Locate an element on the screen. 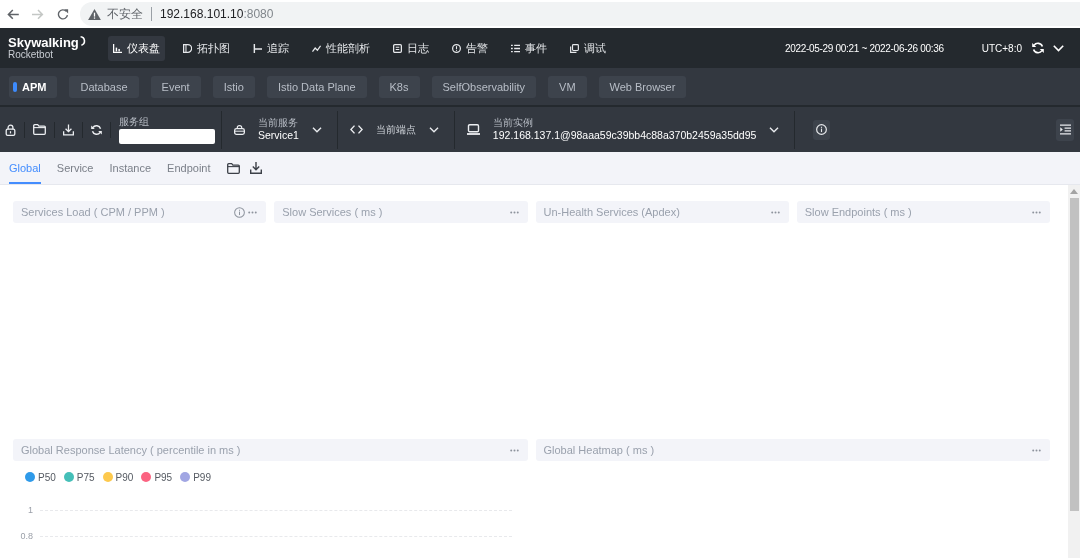 Image resolution: width=1080 pixels, height=558 pixels. selector-label: 当前端点 is located at coordinates (395, 129).